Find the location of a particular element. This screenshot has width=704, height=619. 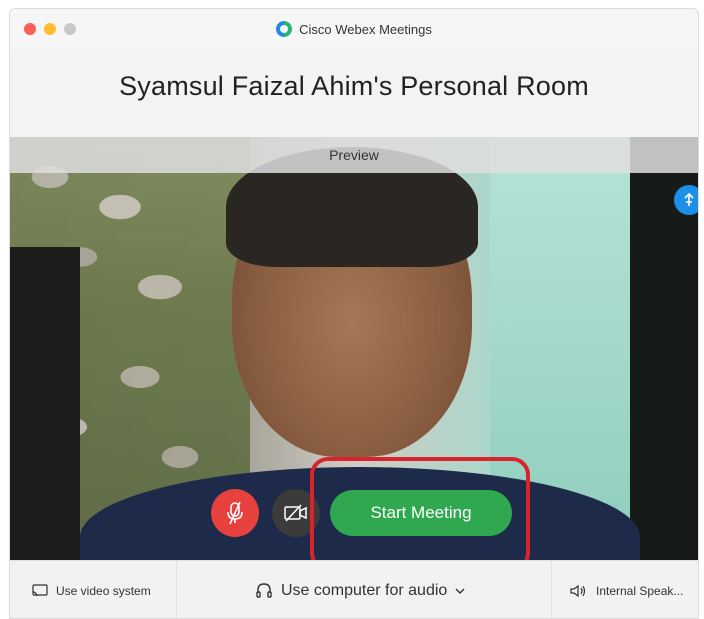

close-window-button is located at coordinates (30, 29).